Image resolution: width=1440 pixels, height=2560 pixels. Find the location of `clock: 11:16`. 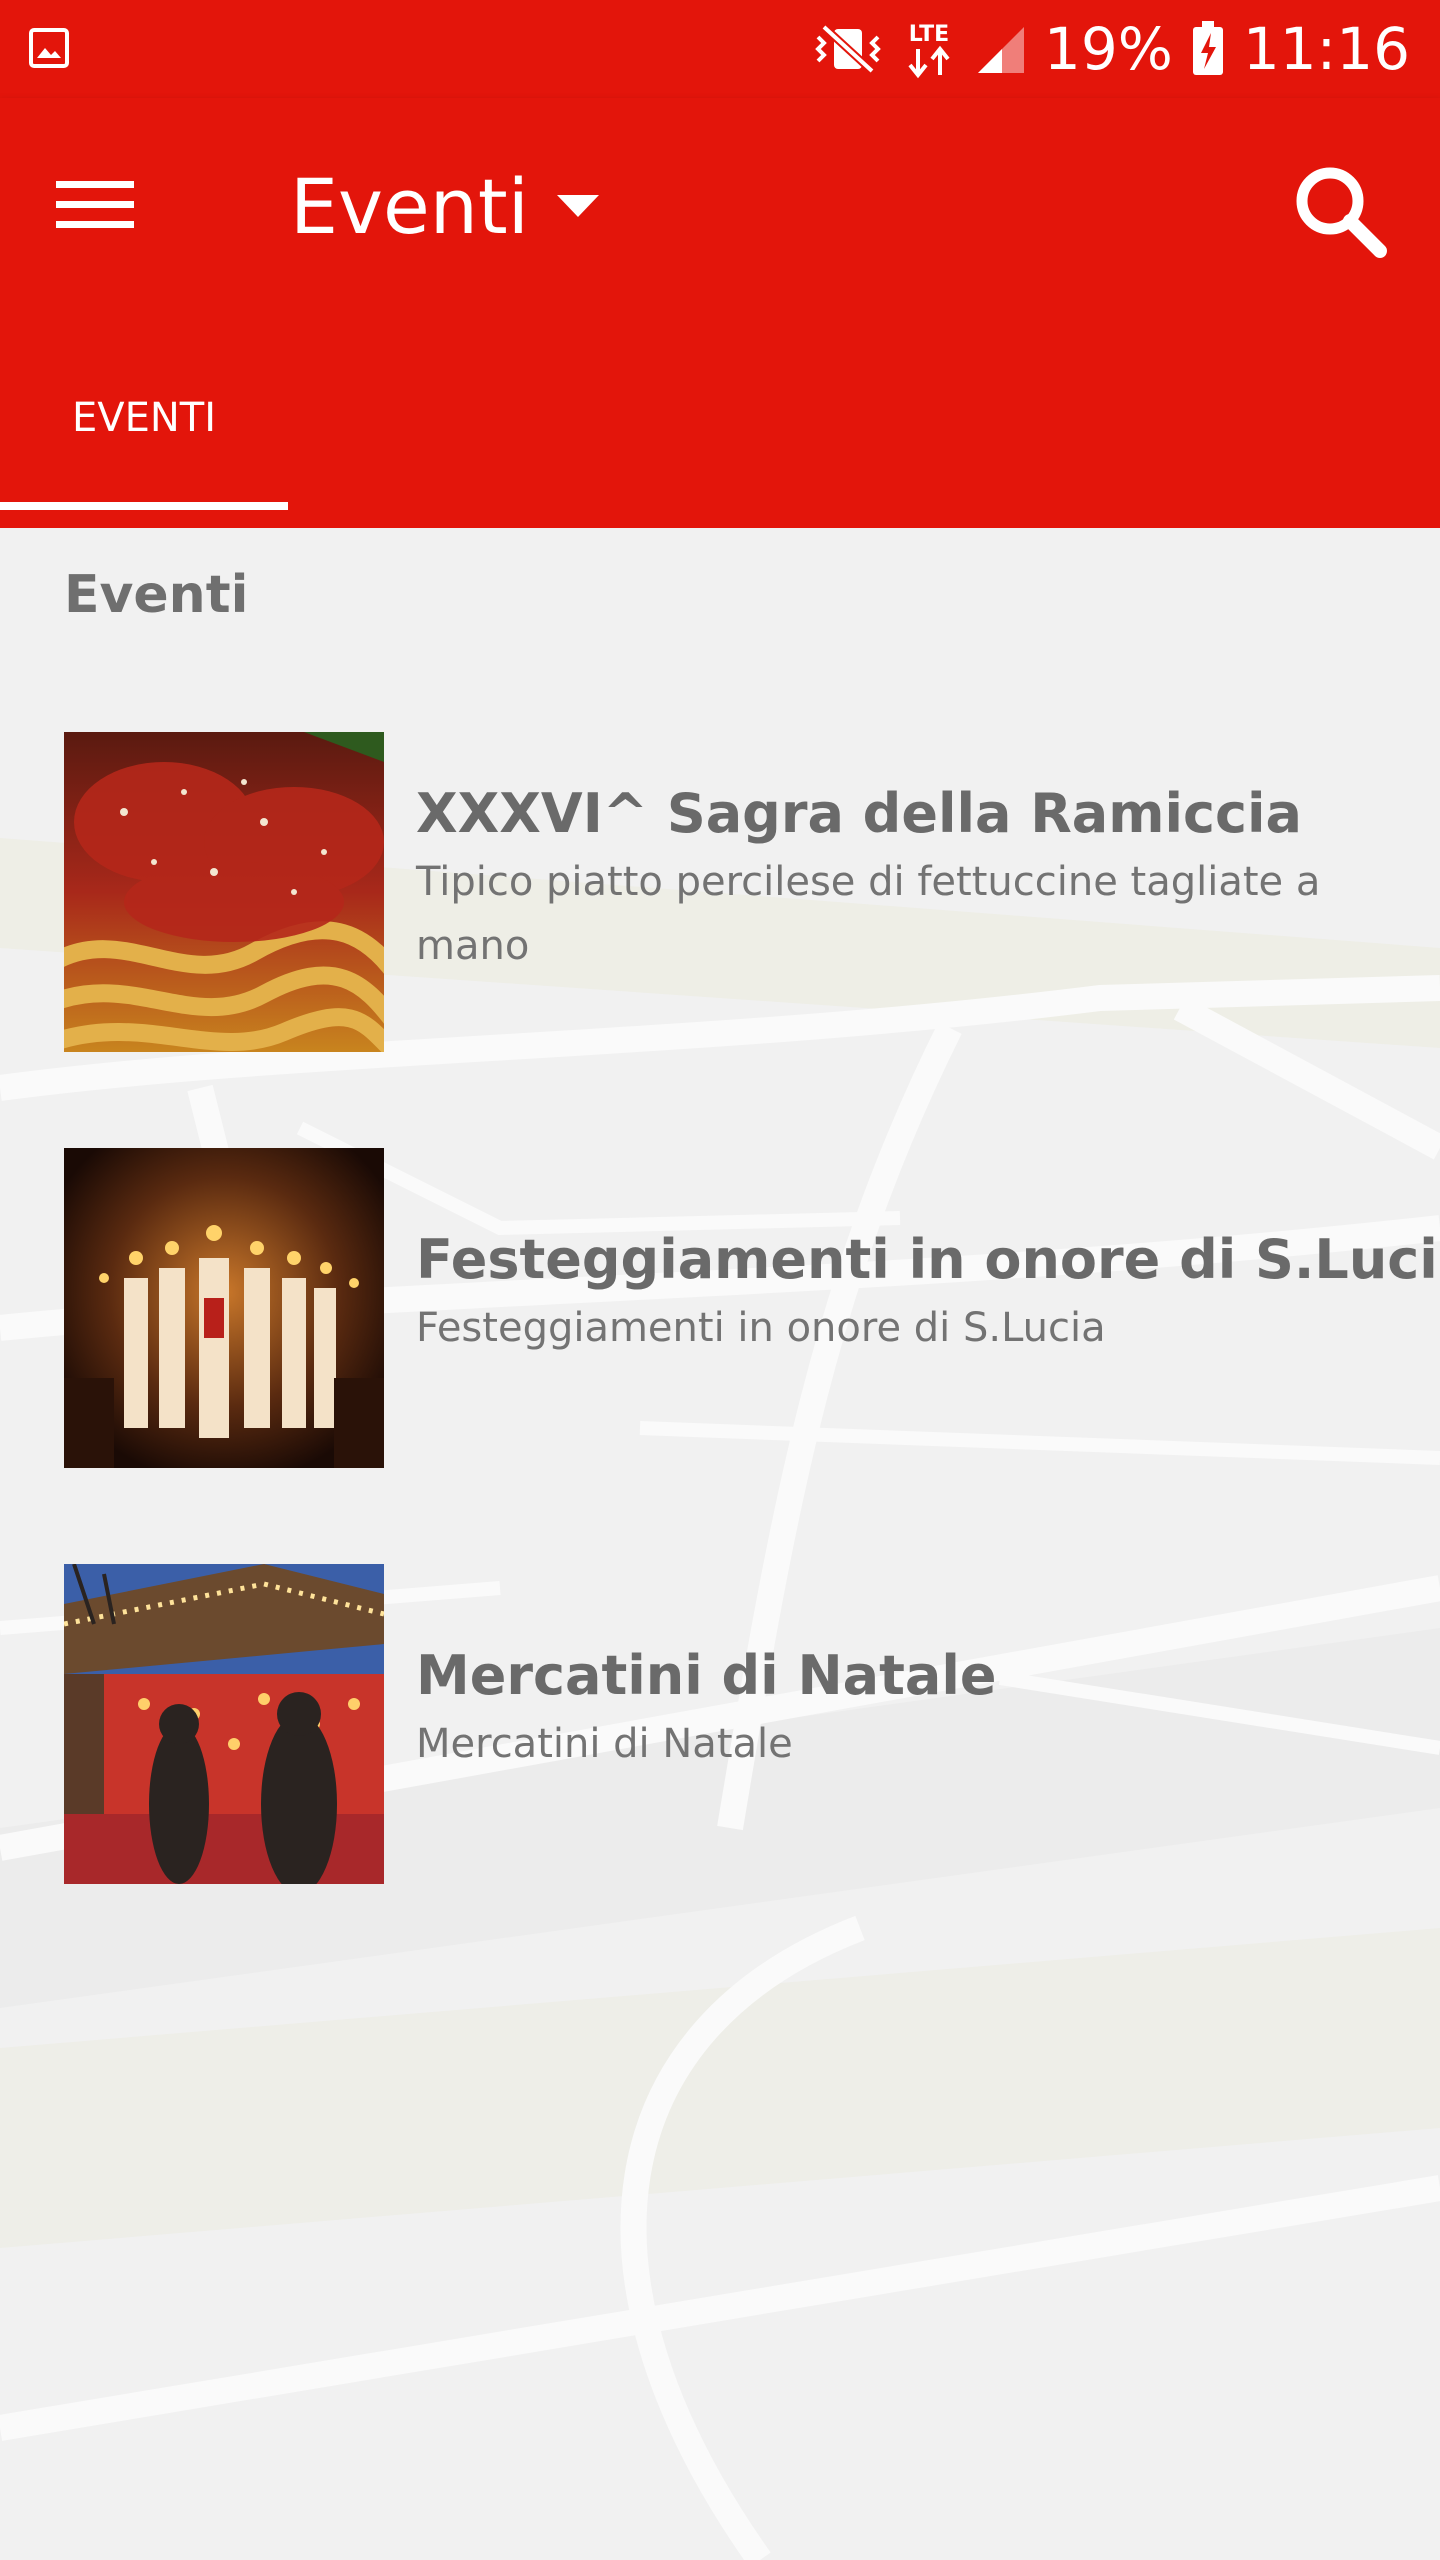

clock: 11:16 is located at coordinates (1326, 49).